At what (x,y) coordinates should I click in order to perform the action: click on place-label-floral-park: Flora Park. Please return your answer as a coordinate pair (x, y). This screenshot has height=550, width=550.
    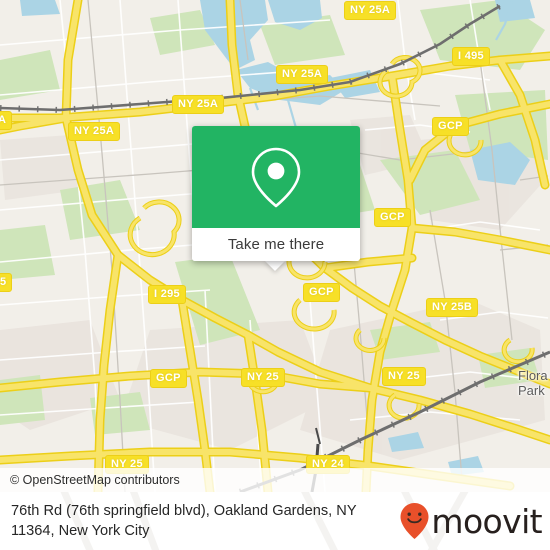
    Looking at the image, I should click on (533, 383).